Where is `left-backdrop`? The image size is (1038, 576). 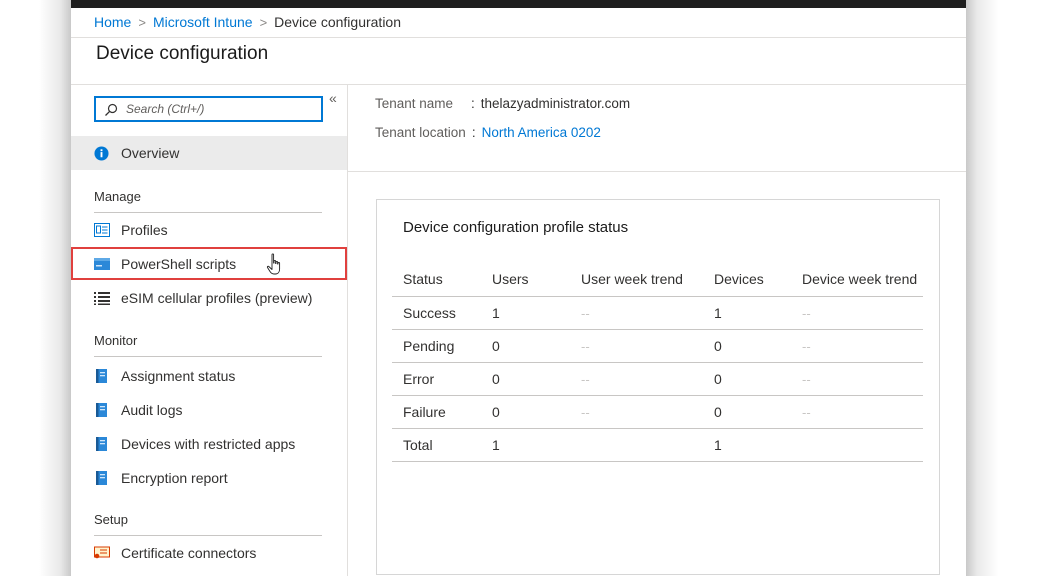
left-backdrop is located at coordinates (35, 288).